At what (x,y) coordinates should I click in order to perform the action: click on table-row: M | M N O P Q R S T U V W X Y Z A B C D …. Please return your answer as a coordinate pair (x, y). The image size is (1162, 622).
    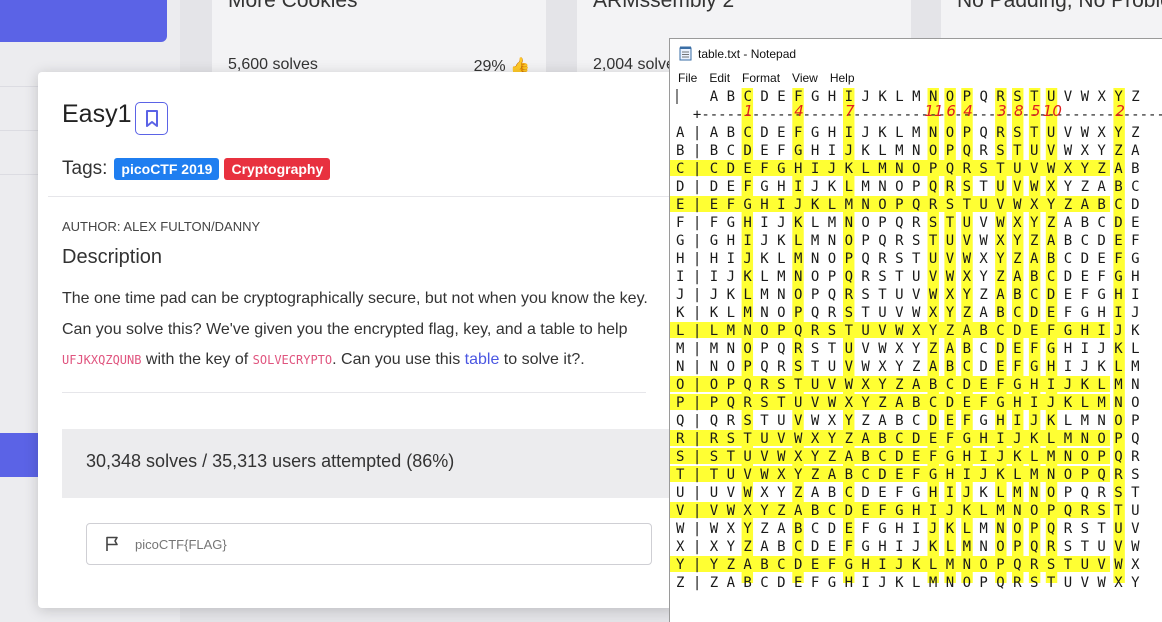
    Looking at the image, I should click on (908, 349).